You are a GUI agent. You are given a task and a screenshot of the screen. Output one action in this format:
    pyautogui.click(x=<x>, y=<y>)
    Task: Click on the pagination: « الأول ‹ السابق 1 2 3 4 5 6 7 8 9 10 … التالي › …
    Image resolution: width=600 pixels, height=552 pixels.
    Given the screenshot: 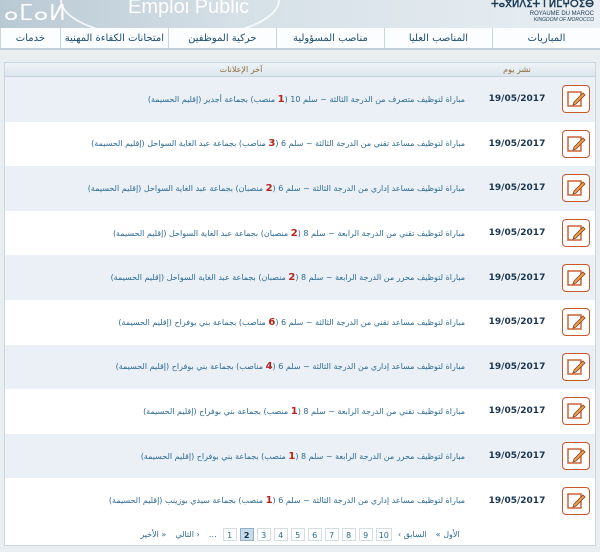 What is the action you would take?
    pyautogui.click(x=300, y=534)
    